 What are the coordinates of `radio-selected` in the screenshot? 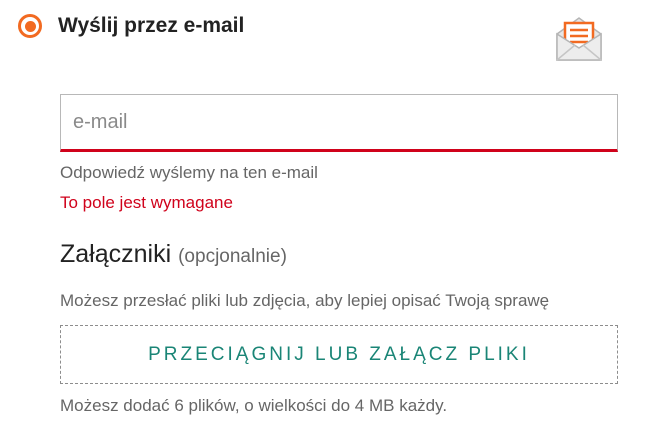 It's located at (30, 26).